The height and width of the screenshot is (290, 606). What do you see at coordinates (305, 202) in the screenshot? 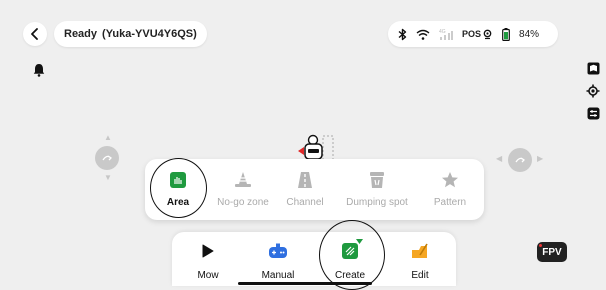
I see `submenu-label: Channel` at bounding box center [305, 202].